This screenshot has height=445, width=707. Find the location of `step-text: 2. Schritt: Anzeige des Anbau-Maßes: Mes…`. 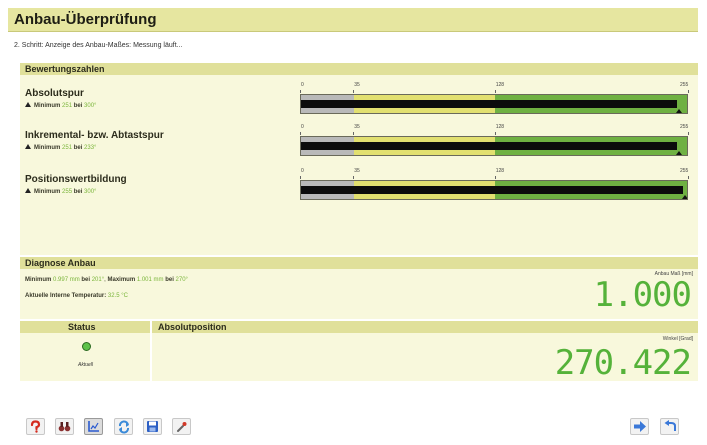

step-text: 2. Schritt: Anzeige des Anbau-Maßes: Mes… is located at coordinates (98, 45).